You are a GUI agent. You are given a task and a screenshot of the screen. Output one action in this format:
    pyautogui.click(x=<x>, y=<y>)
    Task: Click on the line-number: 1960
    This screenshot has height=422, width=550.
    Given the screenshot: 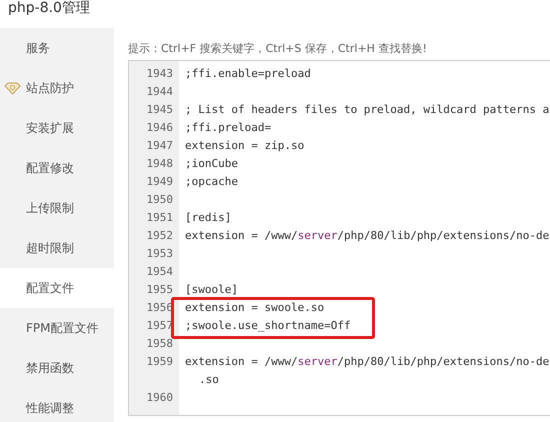 What is the action you would take?
    pyautogui.click(x=159, y=397)
    